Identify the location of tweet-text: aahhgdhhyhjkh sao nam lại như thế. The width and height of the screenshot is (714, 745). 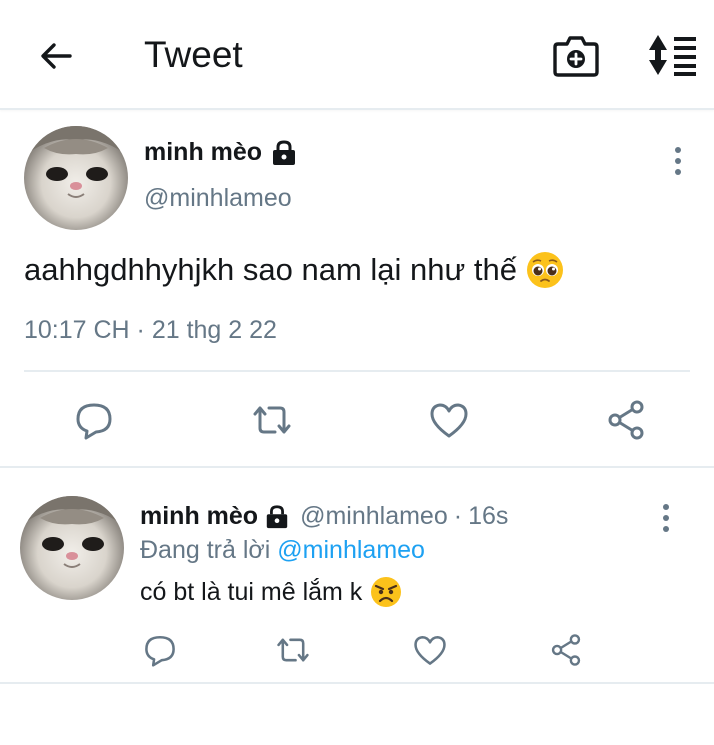
(294, 270).